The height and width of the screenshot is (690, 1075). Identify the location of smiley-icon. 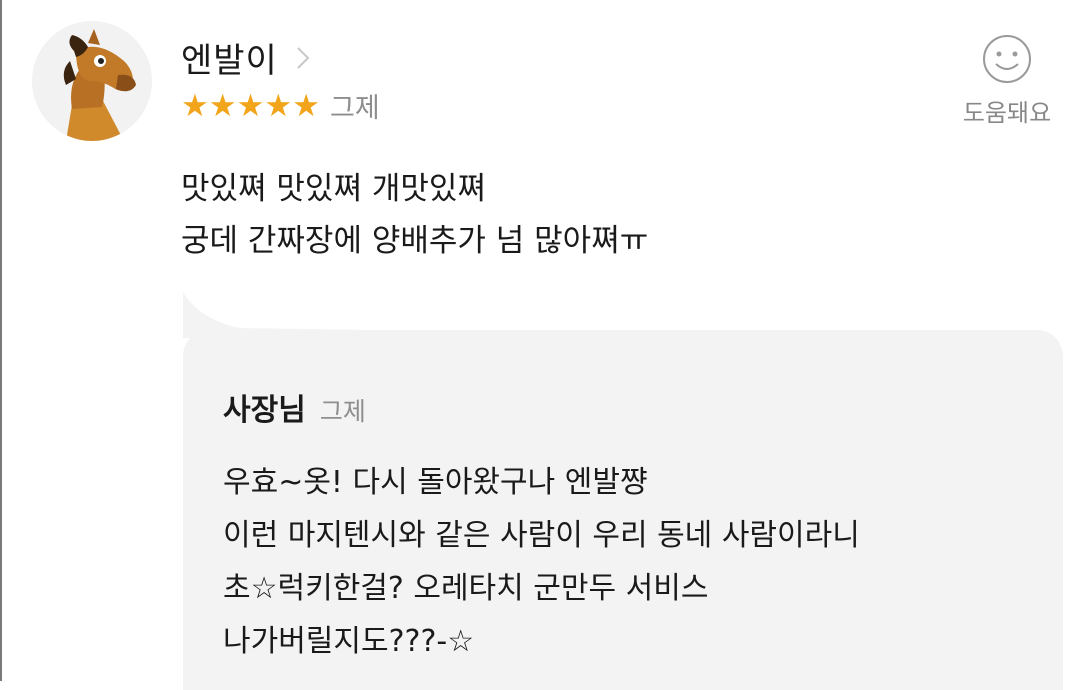
(1007, 59).